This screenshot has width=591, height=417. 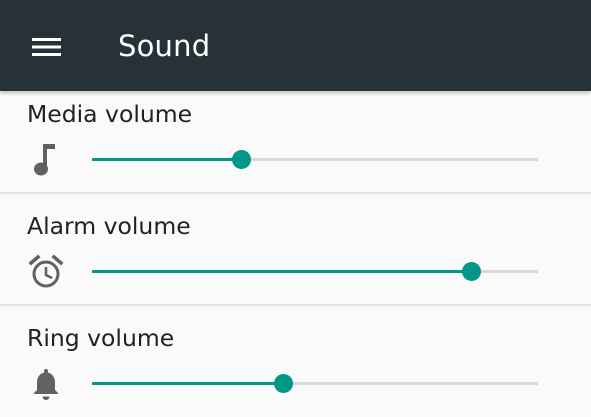 What do you see at coordinates (109, 226) in the screenshot?
I see `alarm-volume-label: Alarm volume` at bounding box center [109, 226].